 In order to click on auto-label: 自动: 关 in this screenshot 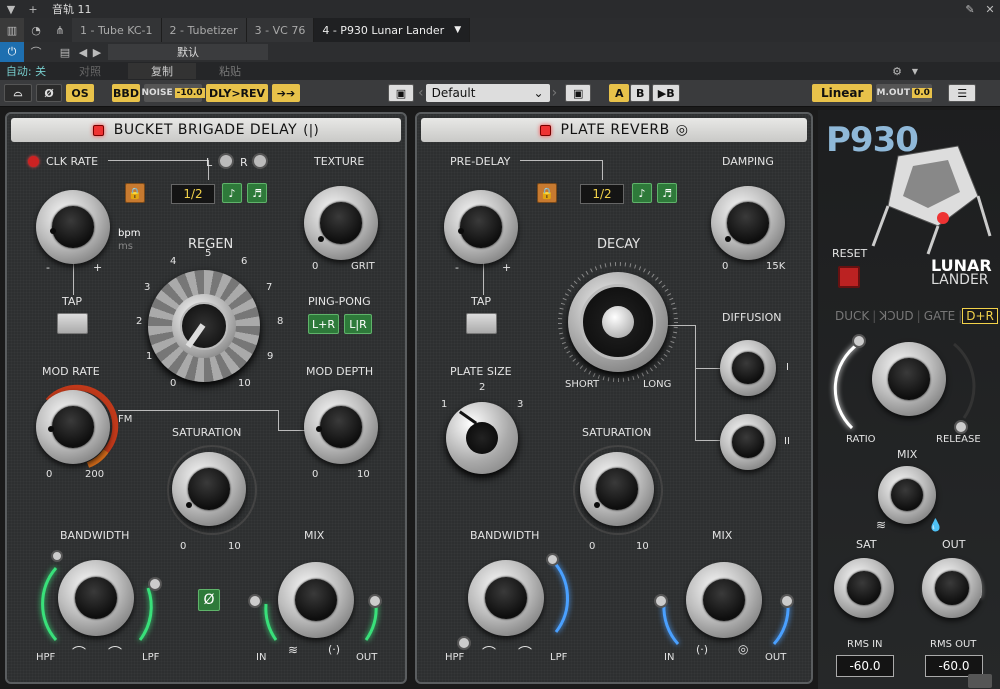, I will do `click(26, 71)`.